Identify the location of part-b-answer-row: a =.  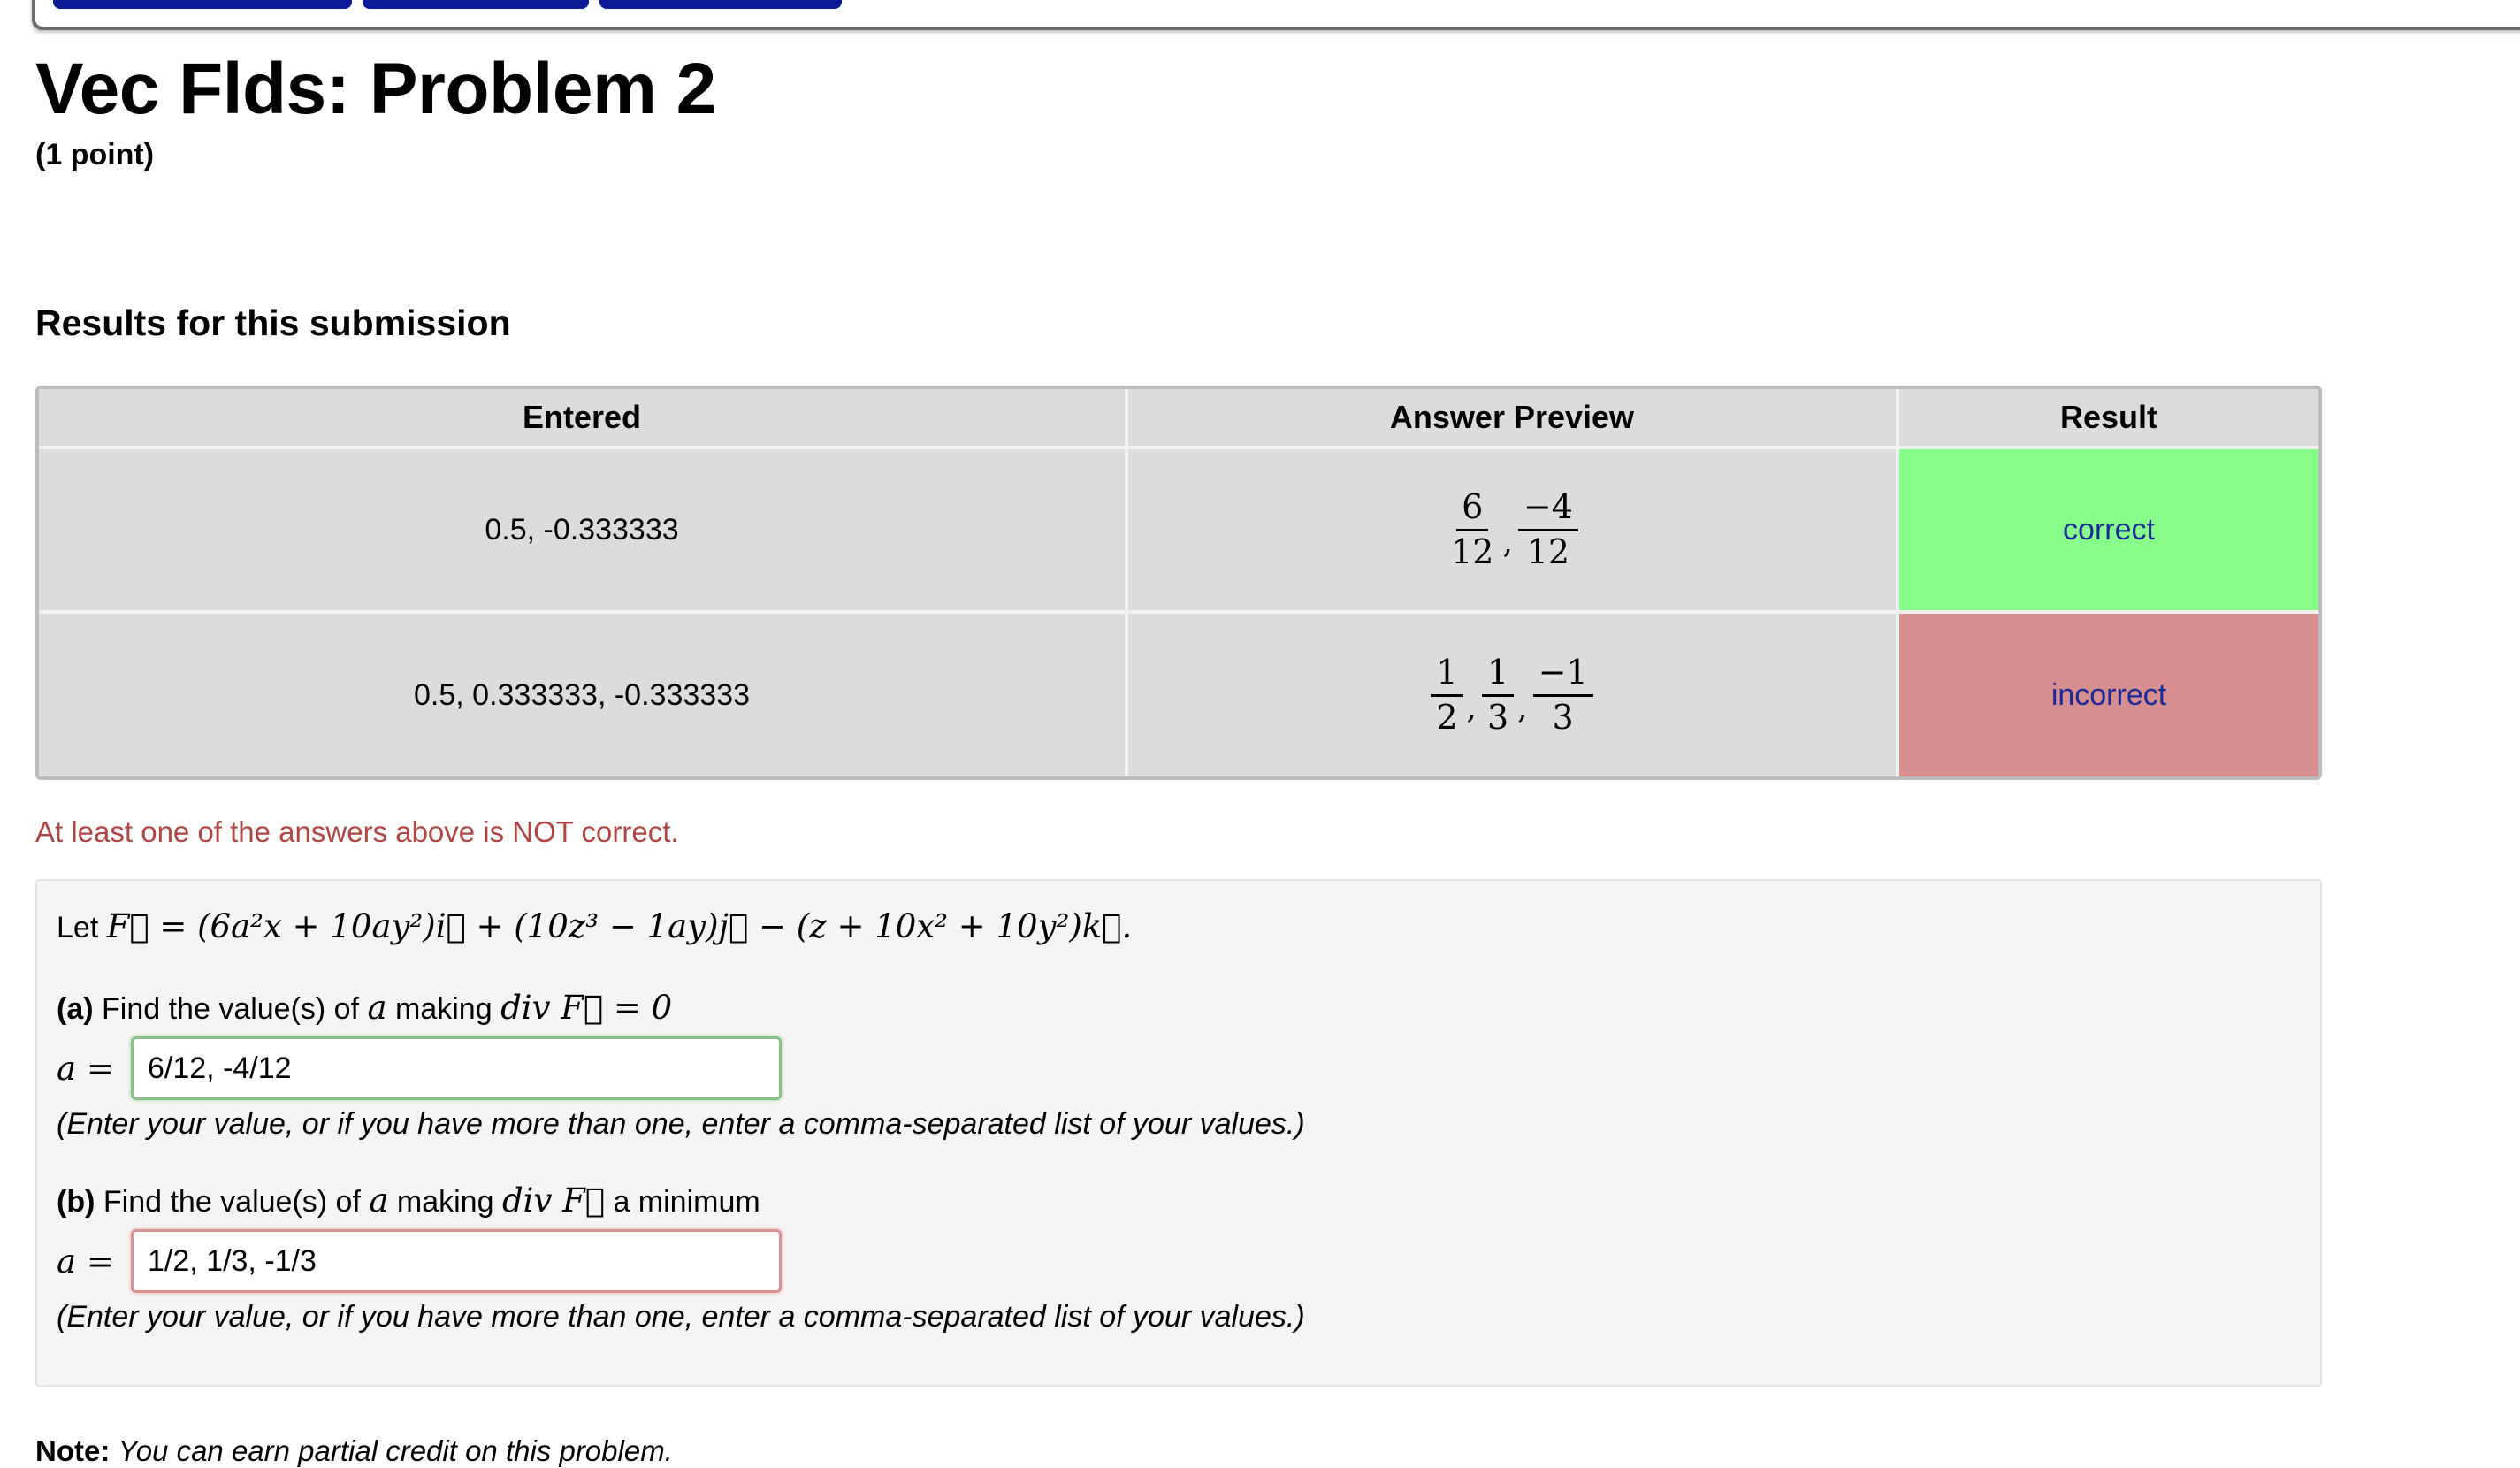
(419, 1261).